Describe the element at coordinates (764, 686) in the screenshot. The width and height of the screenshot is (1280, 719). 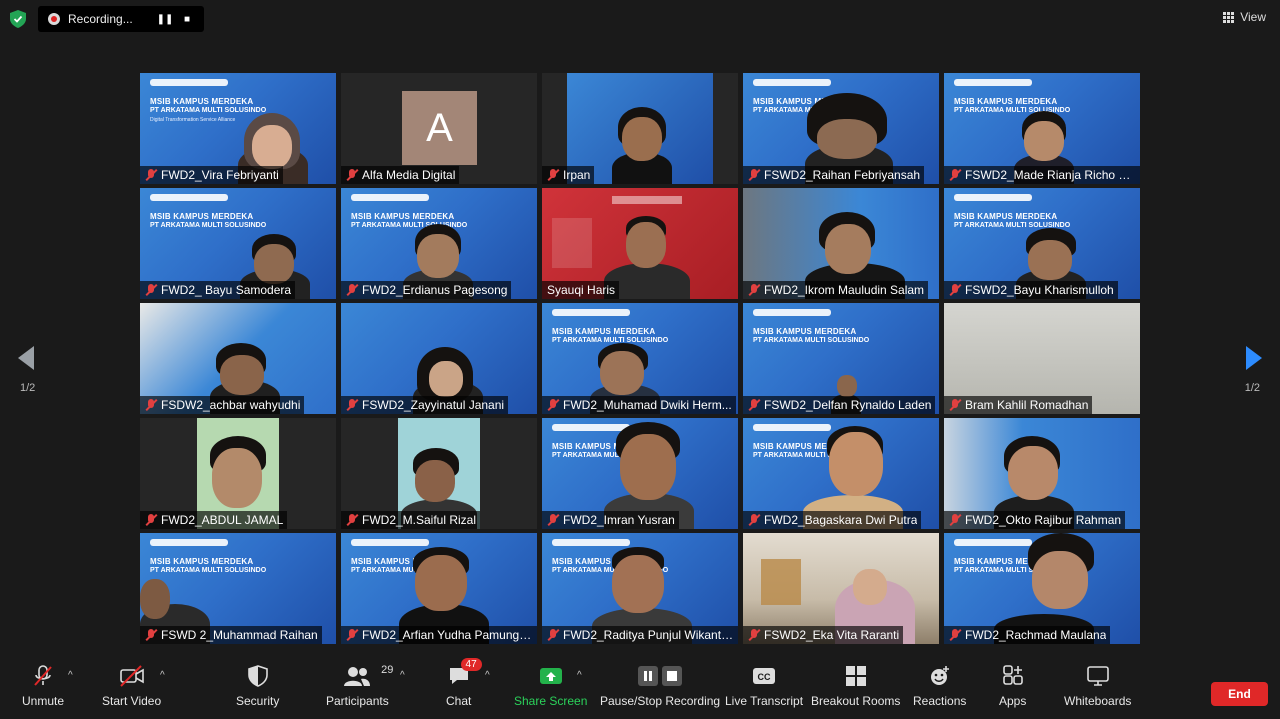
I see `live-transcript-button: CC Live Transcript` at that location.